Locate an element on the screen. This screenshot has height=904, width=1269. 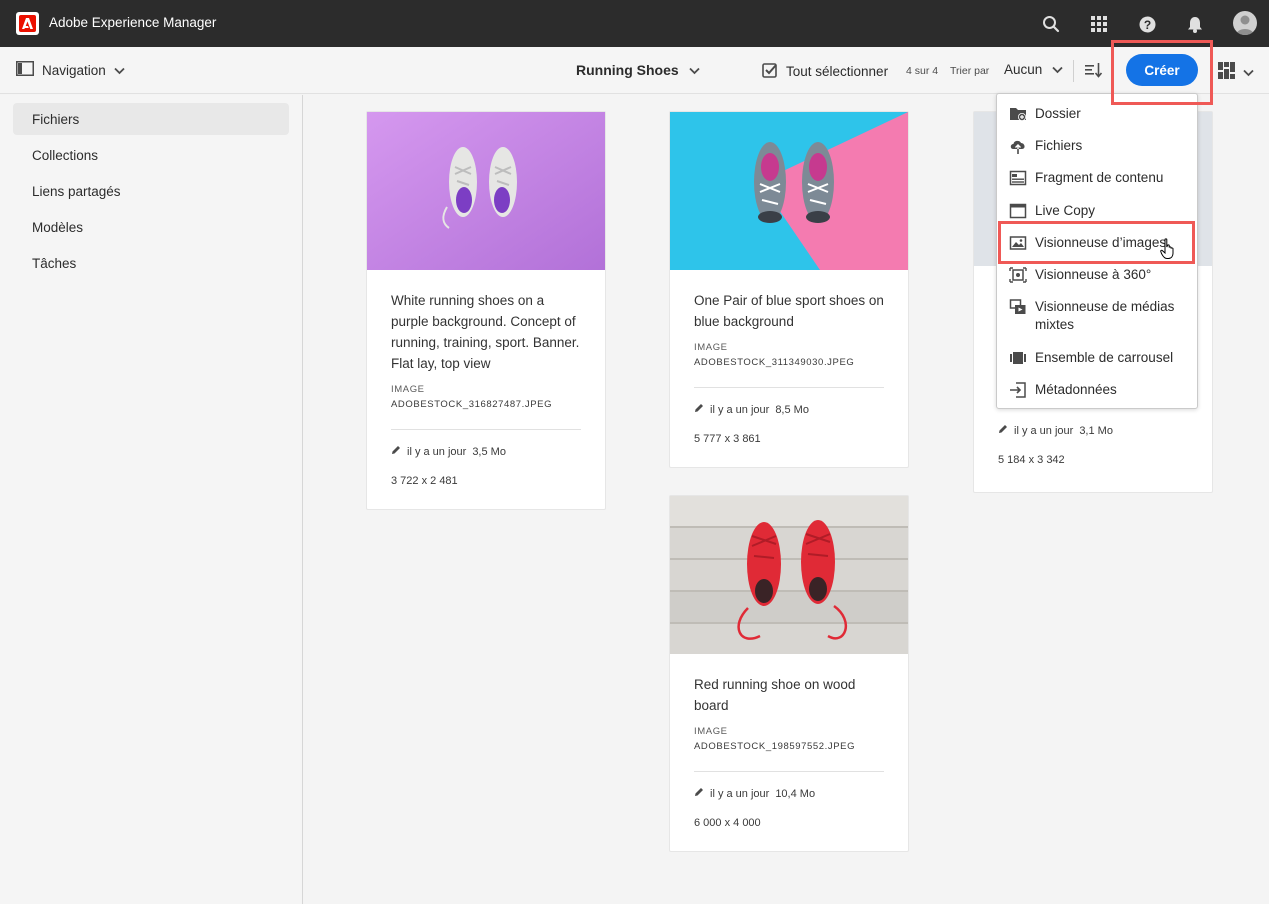
sort-dropdown: Aucun is located at coordinates (1033, 69).